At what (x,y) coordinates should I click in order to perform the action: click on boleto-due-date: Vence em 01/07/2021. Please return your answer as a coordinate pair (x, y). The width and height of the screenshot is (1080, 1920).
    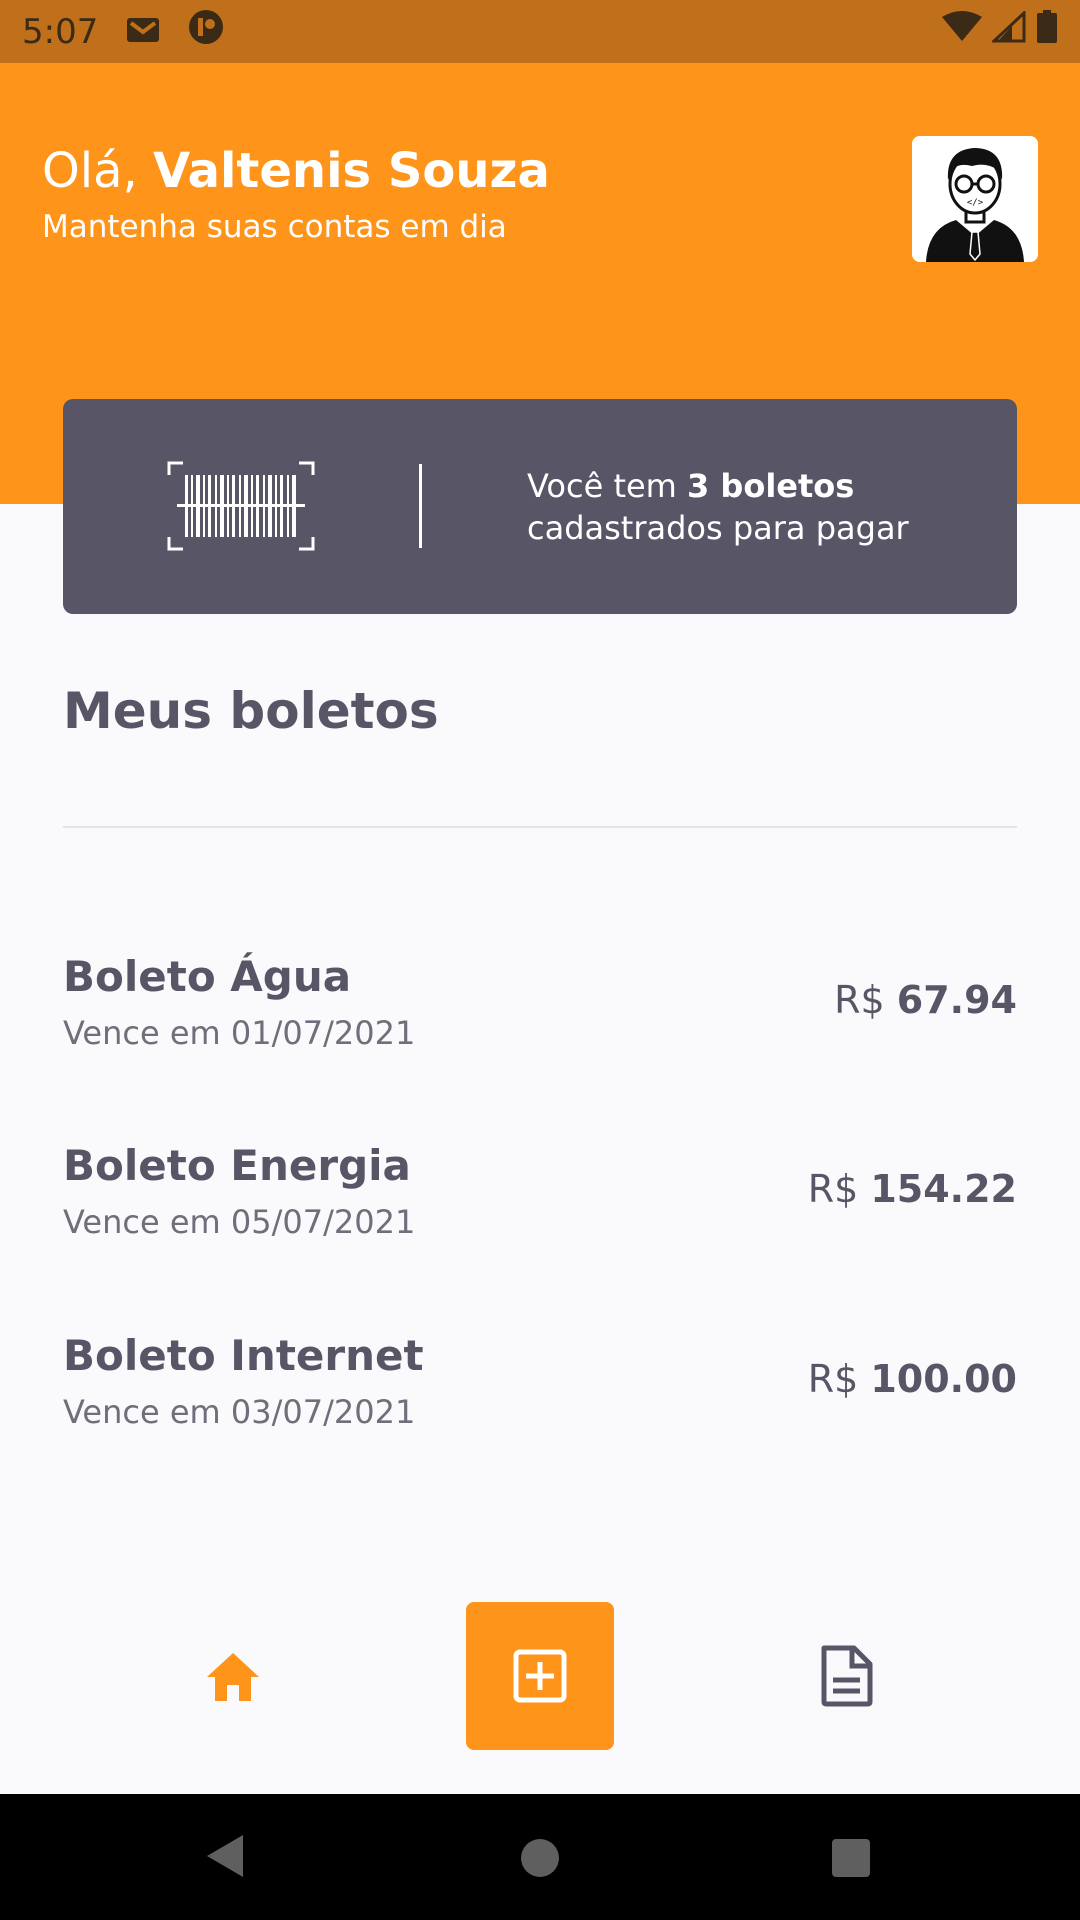
    Looking at the image, I should click on (239, 1033).